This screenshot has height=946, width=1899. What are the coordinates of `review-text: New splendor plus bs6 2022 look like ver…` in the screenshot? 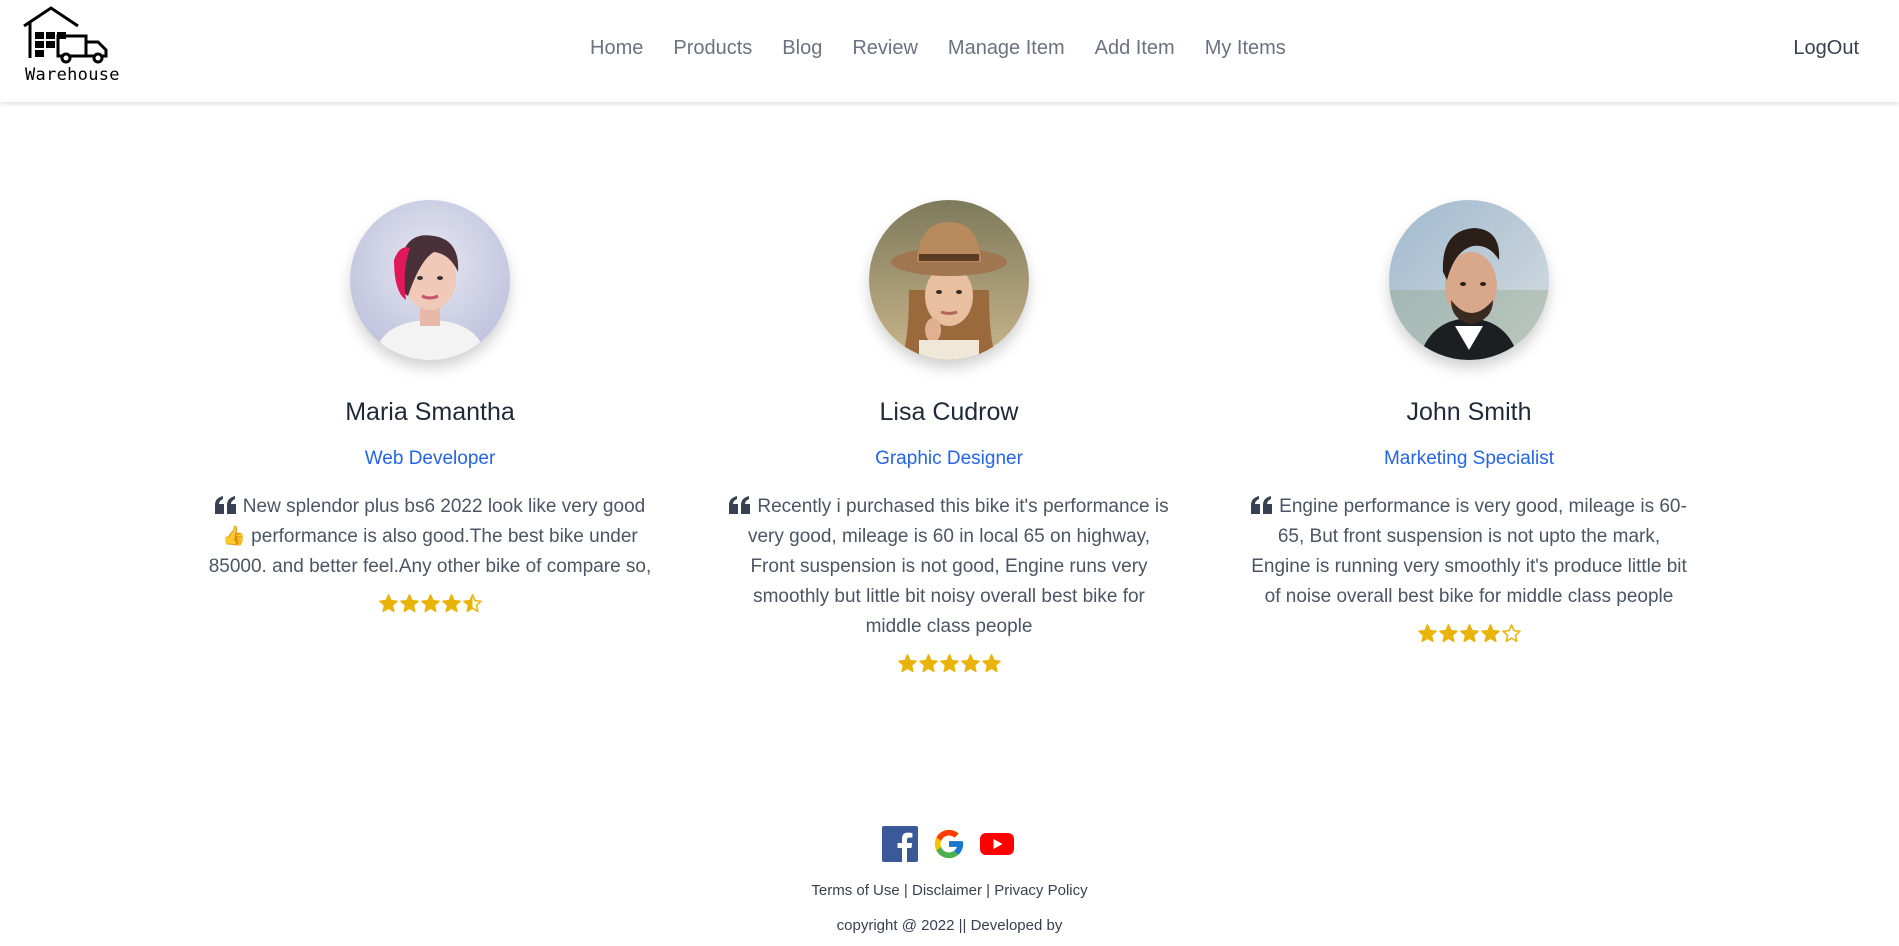 It's located at (430, 536).